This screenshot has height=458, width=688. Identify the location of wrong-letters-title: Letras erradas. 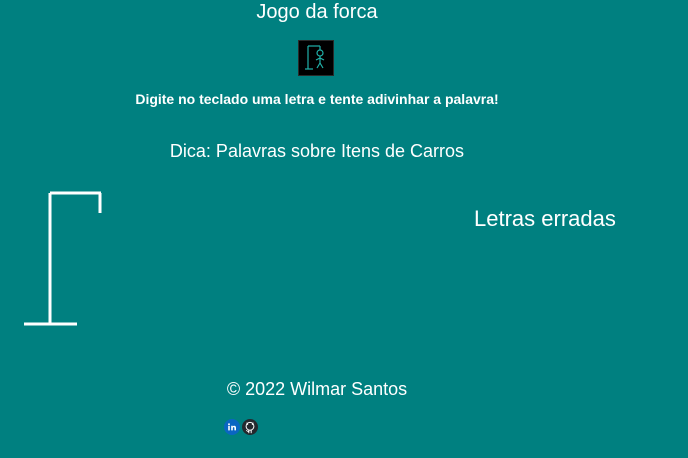
(545, 218).